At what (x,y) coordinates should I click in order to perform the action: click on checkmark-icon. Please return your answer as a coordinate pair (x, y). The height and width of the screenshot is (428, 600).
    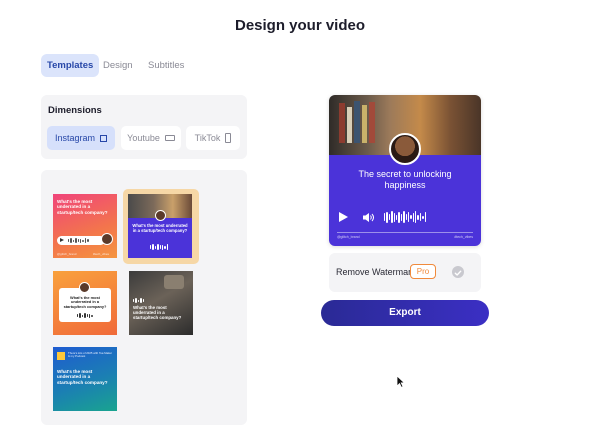
    Looking at the image, I should click on (458, 272).